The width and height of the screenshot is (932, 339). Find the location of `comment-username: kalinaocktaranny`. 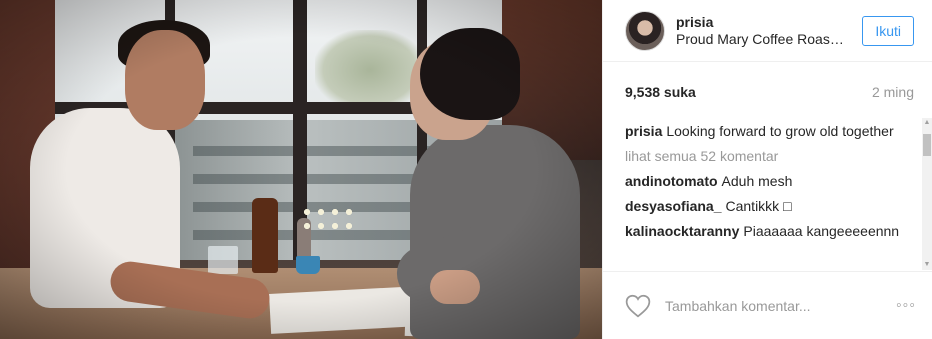

comment-username: kalinaocktaranny is located at coordinates (682, 231).